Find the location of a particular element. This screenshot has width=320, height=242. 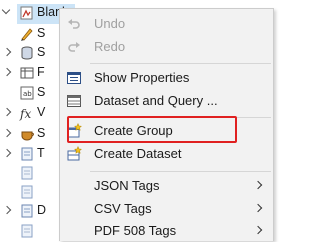

menu-item-json-tags: JSON Tags is located at coordinates (166, 186).